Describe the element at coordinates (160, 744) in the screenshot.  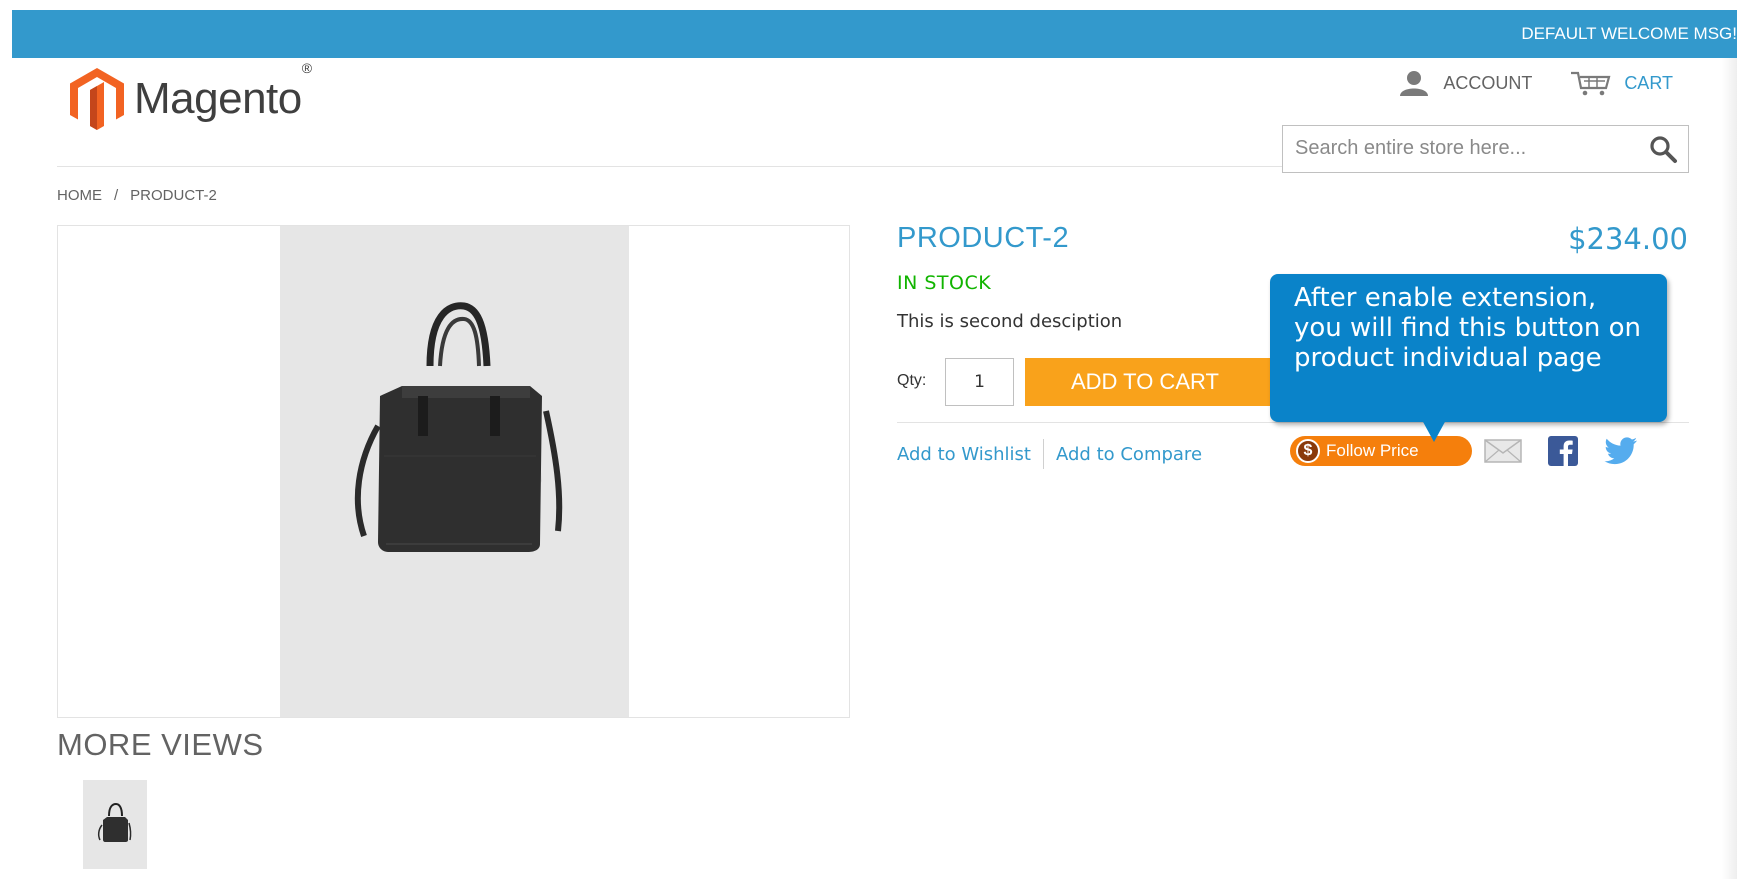
I see `more-views-title: MORE VIEWS` at that location.